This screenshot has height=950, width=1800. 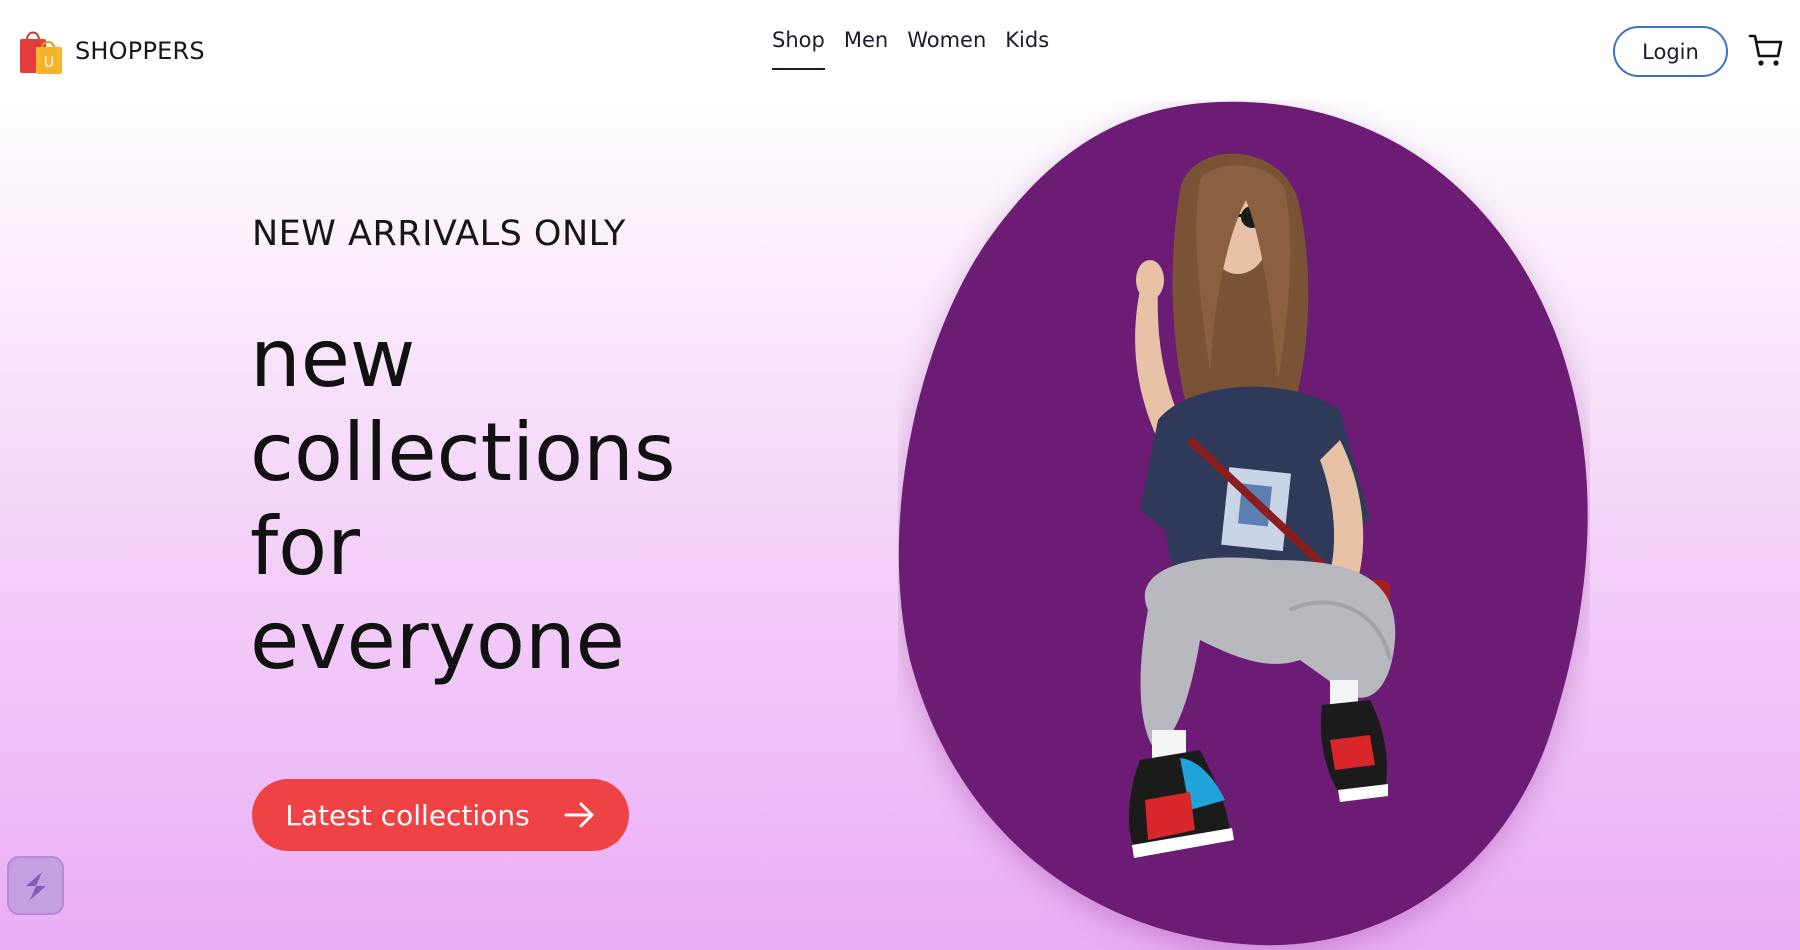 What do you see at coordinates (1027, 49) in the screenshot?
I see `nav-item-kids: Kids` at bounding box center [1027, 49].